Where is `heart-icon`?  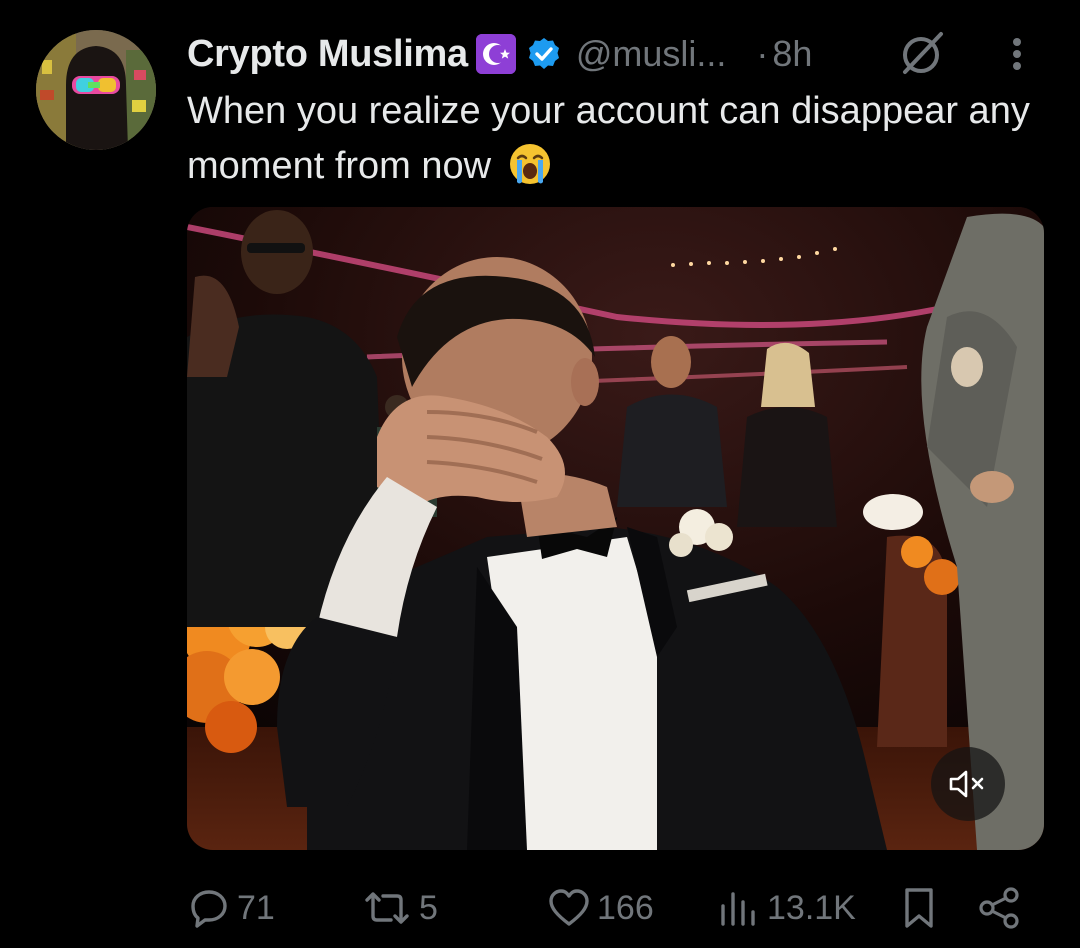
heart-icon is located at coordinates (569, 907).